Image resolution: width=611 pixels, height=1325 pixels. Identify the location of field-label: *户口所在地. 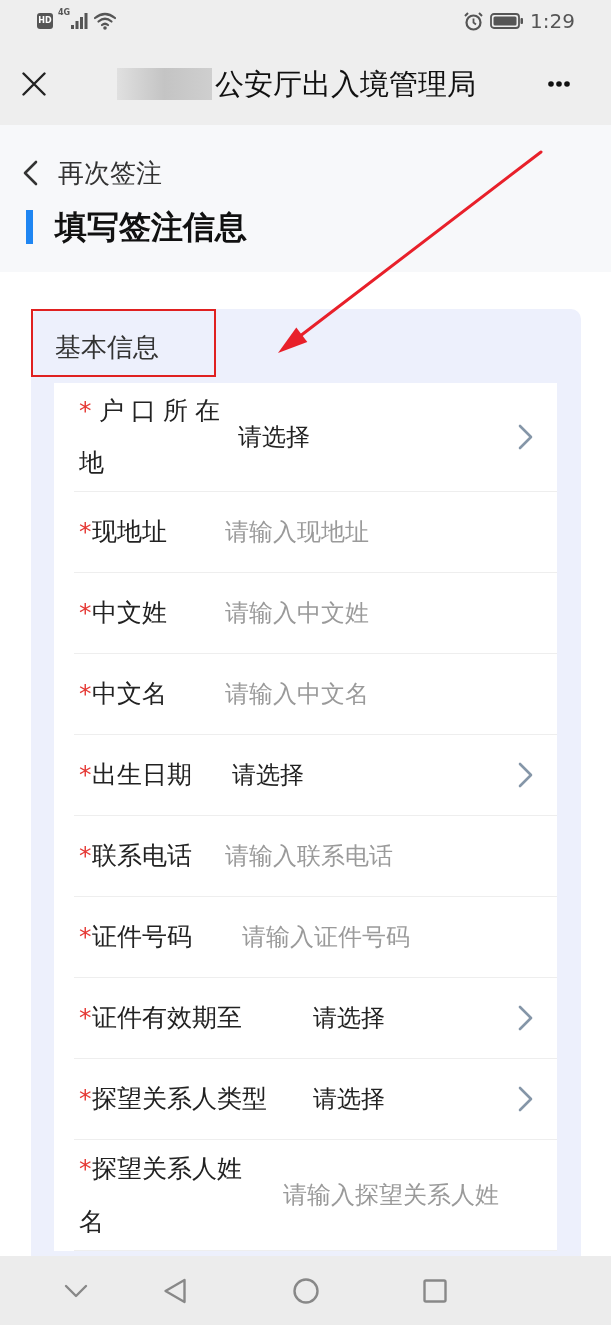
(153, 437).